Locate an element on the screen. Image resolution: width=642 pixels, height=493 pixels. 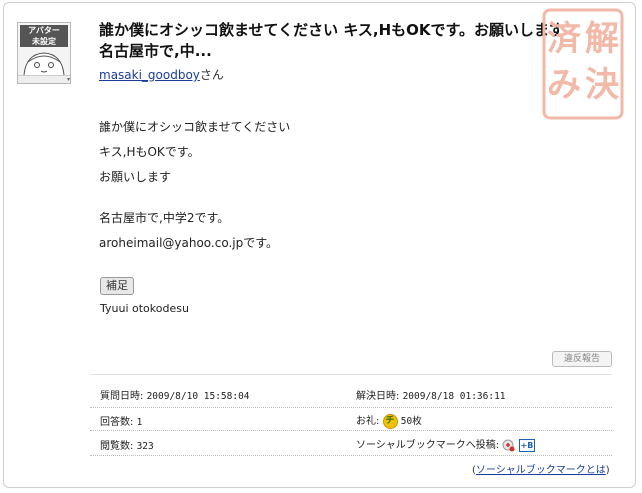
avatar-face-icon is located at coordinates (44, 63).